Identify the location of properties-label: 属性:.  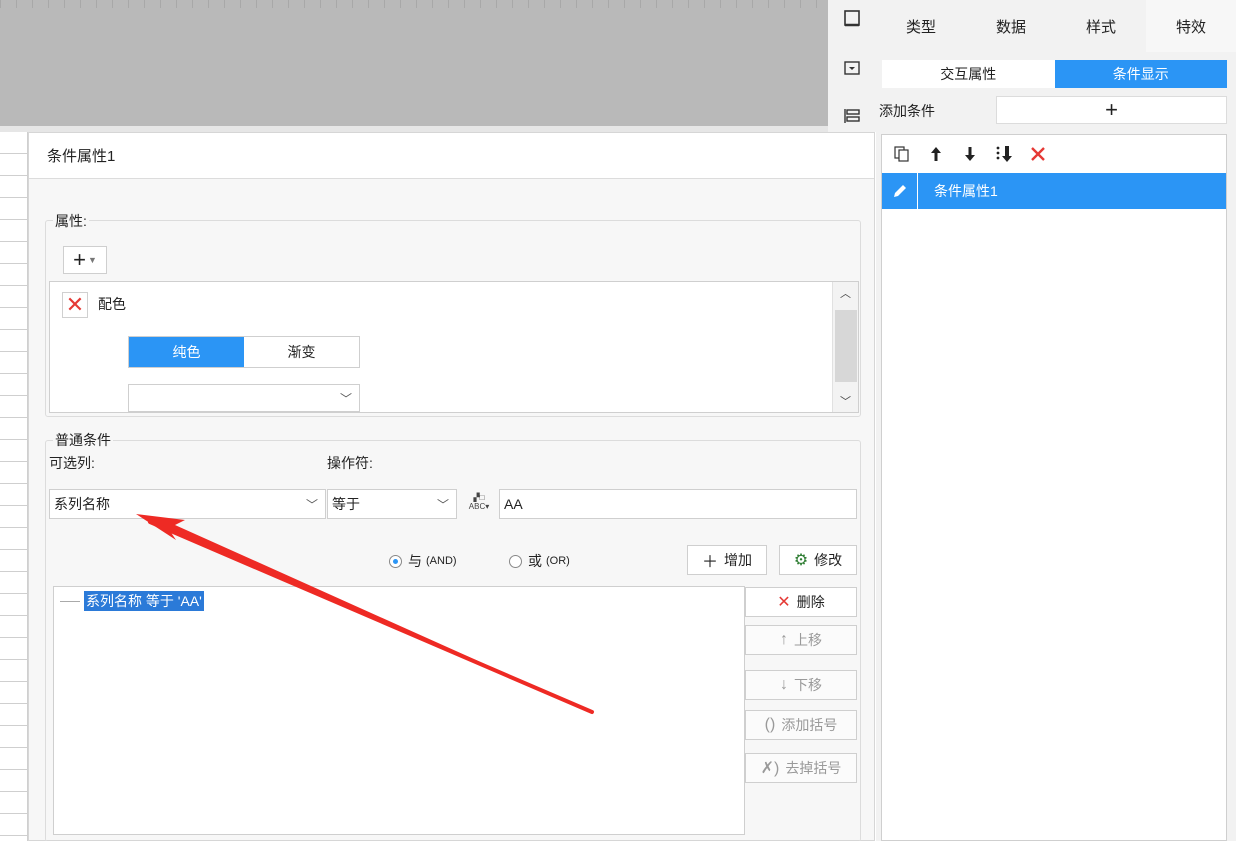
(71, 221).